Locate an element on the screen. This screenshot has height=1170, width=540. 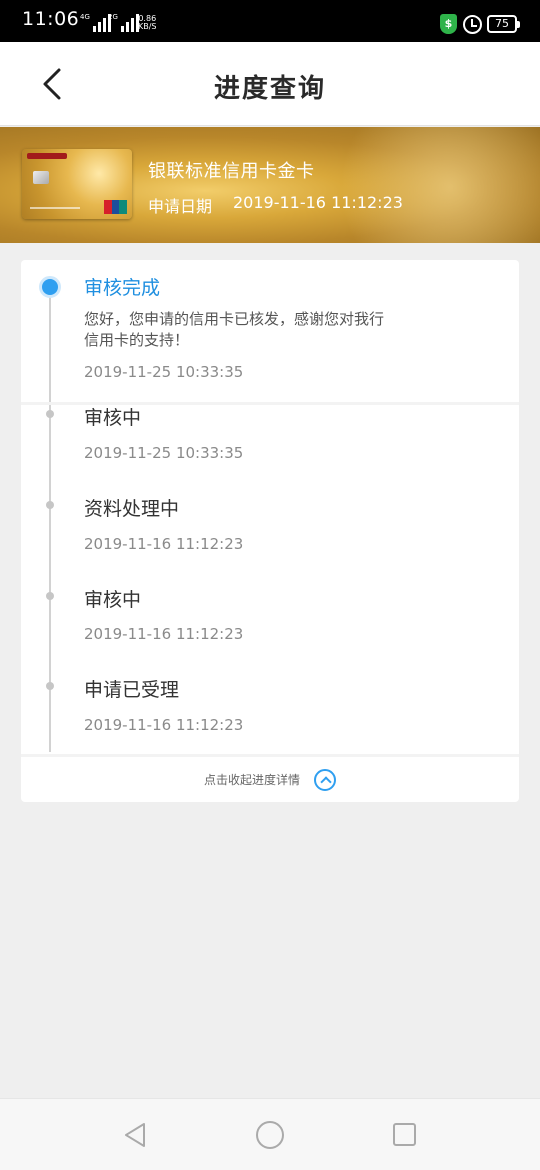
shield-icon: $ is located at coordinates (448, 24).